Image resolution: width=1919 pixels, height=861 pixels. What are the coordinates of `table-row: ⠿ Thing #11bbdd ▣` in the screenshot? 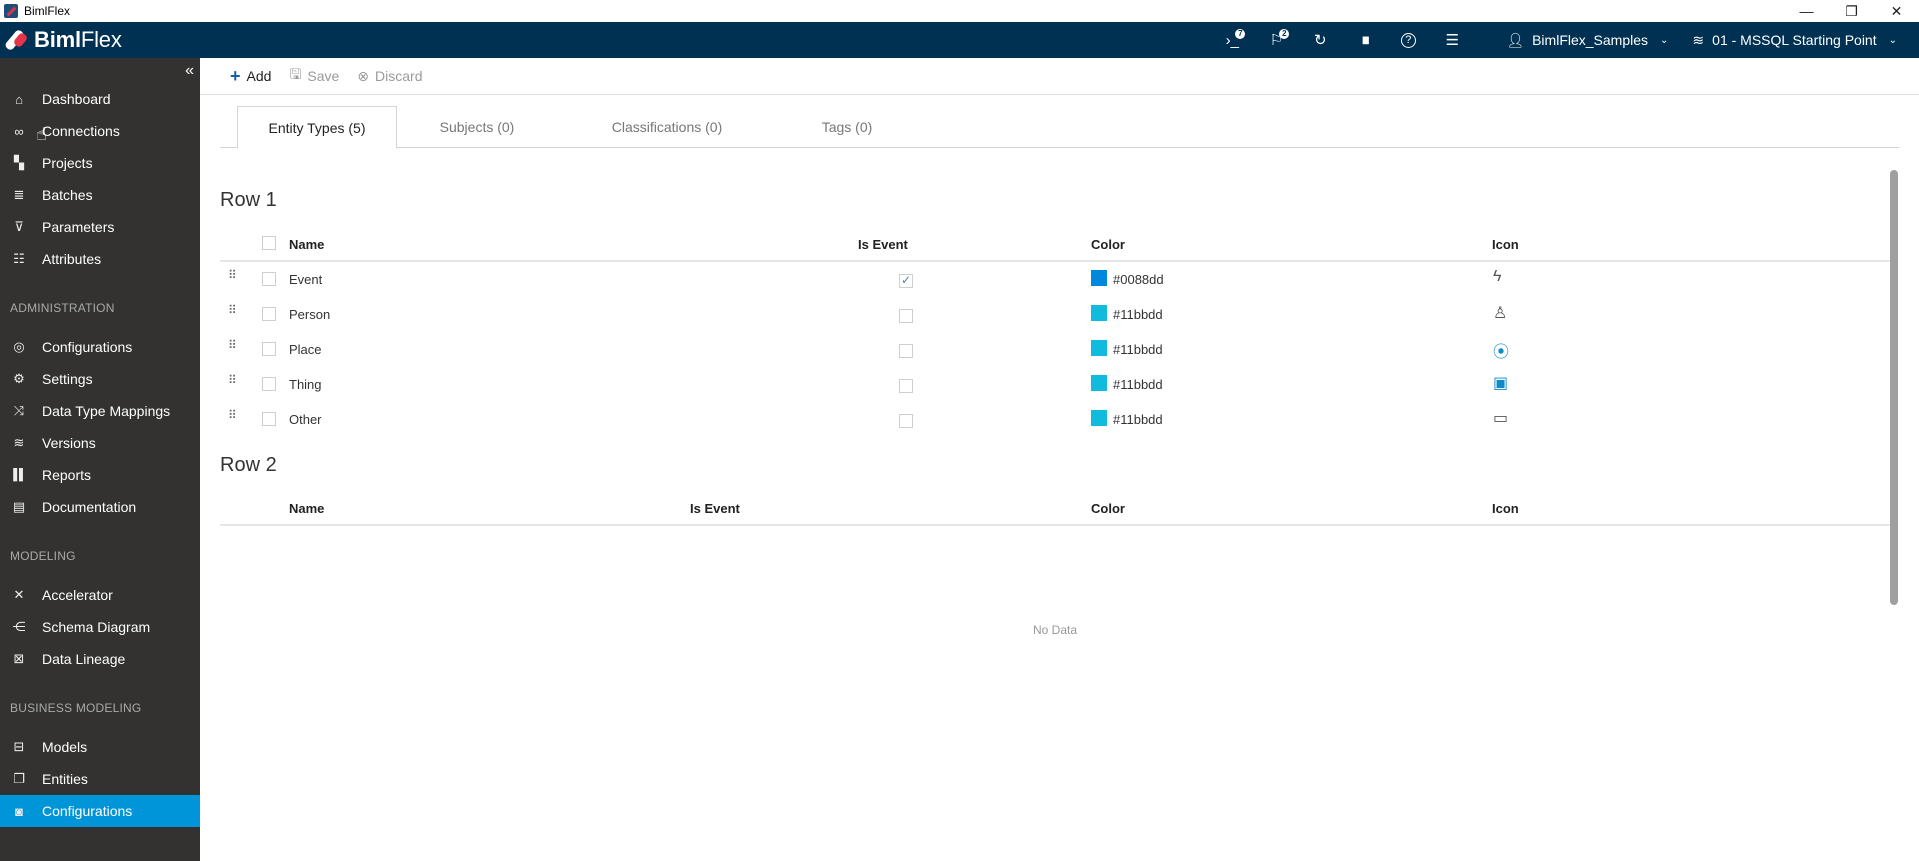 It's located at (1055, 384).